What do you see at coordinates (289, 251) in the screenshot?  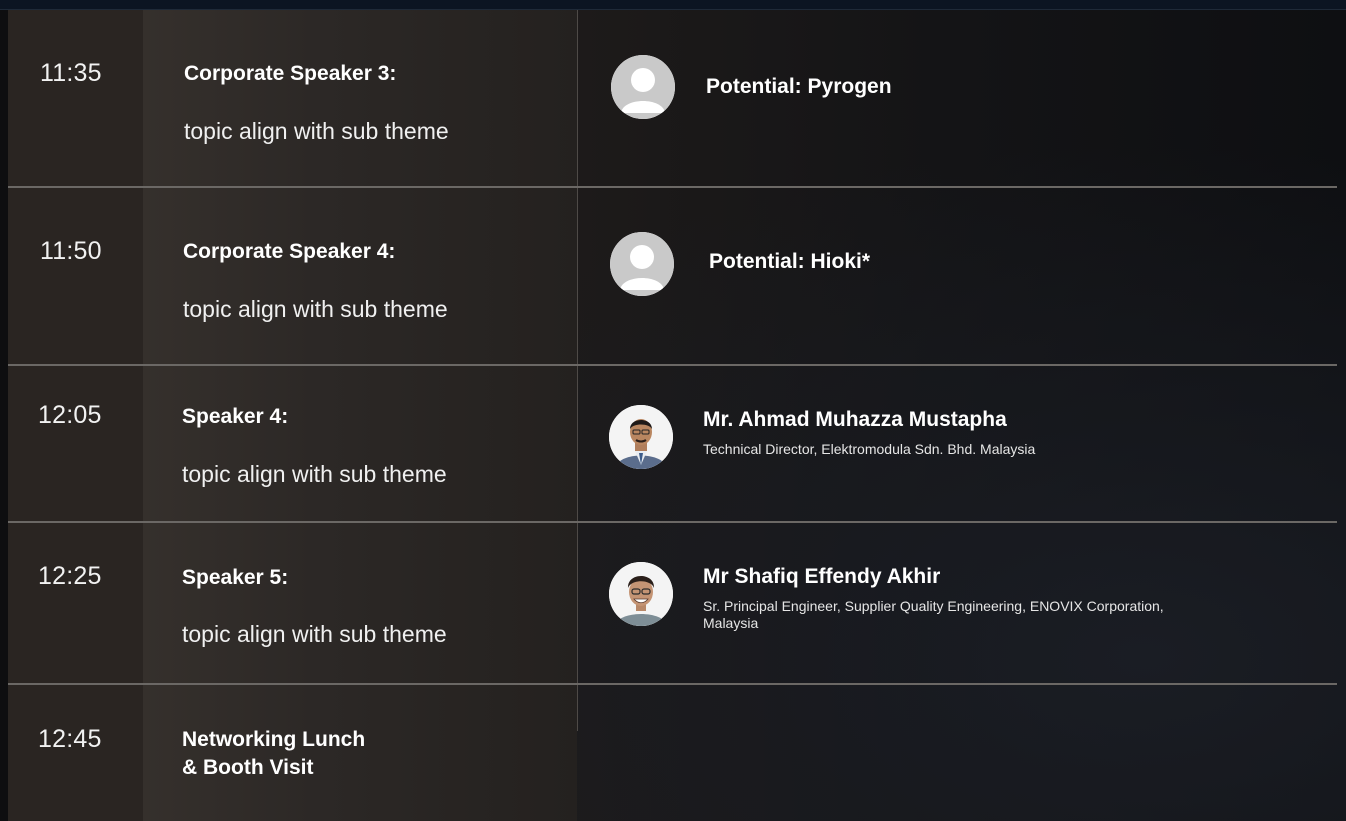 I see `session-title: Corporate Speaker 4:` at bounding box center [289, 251].